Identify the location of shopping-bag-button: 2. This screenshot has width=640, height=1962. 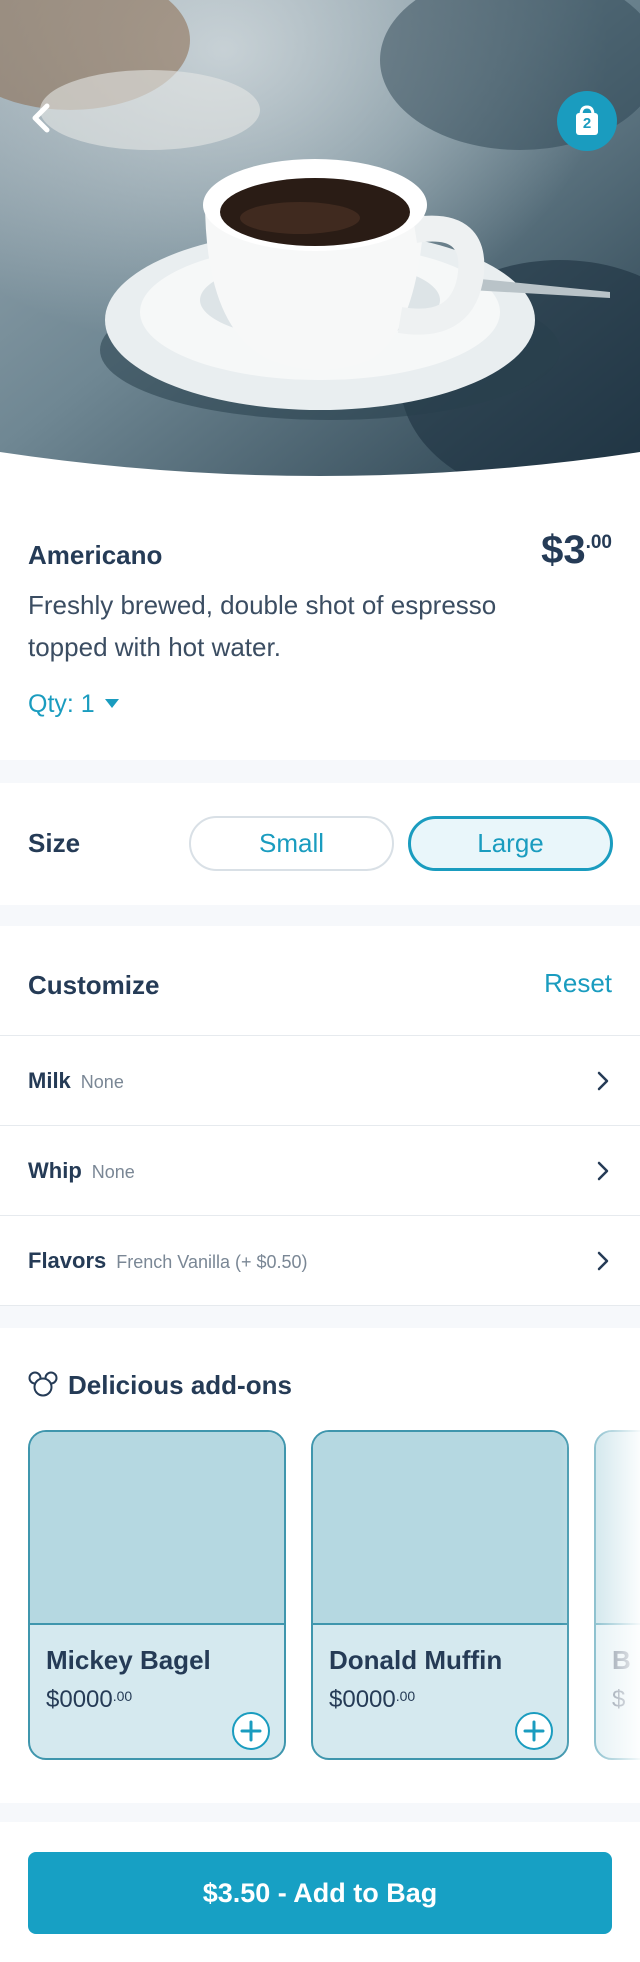
(587, 121).